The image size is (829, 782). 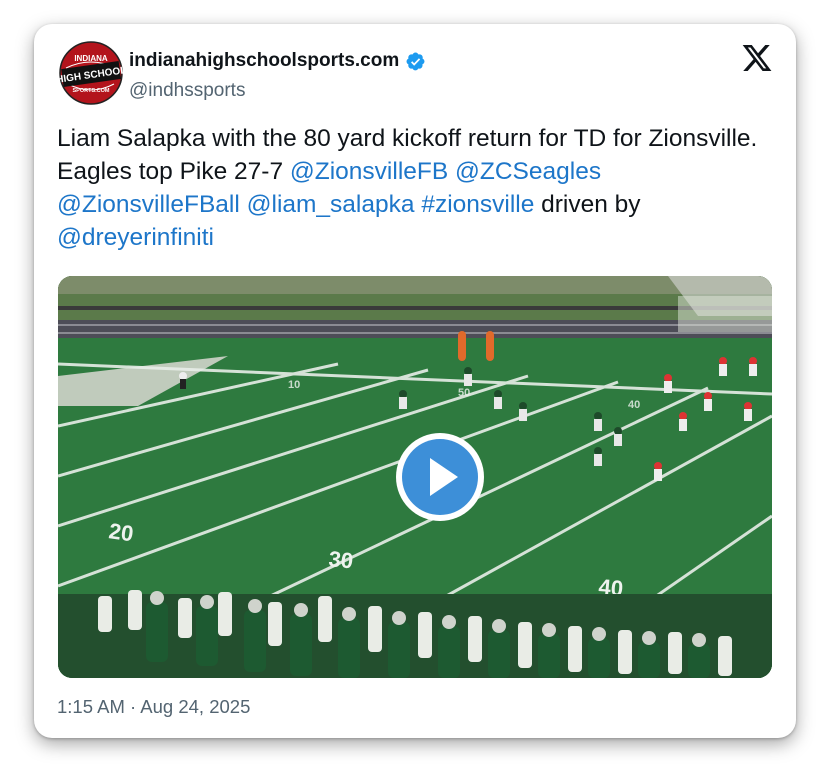 I want to click on tweet-text-segment: driven by, so click(x=587, y=204).